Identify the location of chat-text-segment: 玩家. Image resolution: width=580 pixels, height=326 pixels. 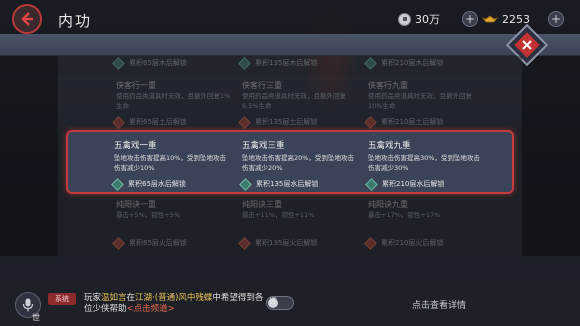
(93, 298).